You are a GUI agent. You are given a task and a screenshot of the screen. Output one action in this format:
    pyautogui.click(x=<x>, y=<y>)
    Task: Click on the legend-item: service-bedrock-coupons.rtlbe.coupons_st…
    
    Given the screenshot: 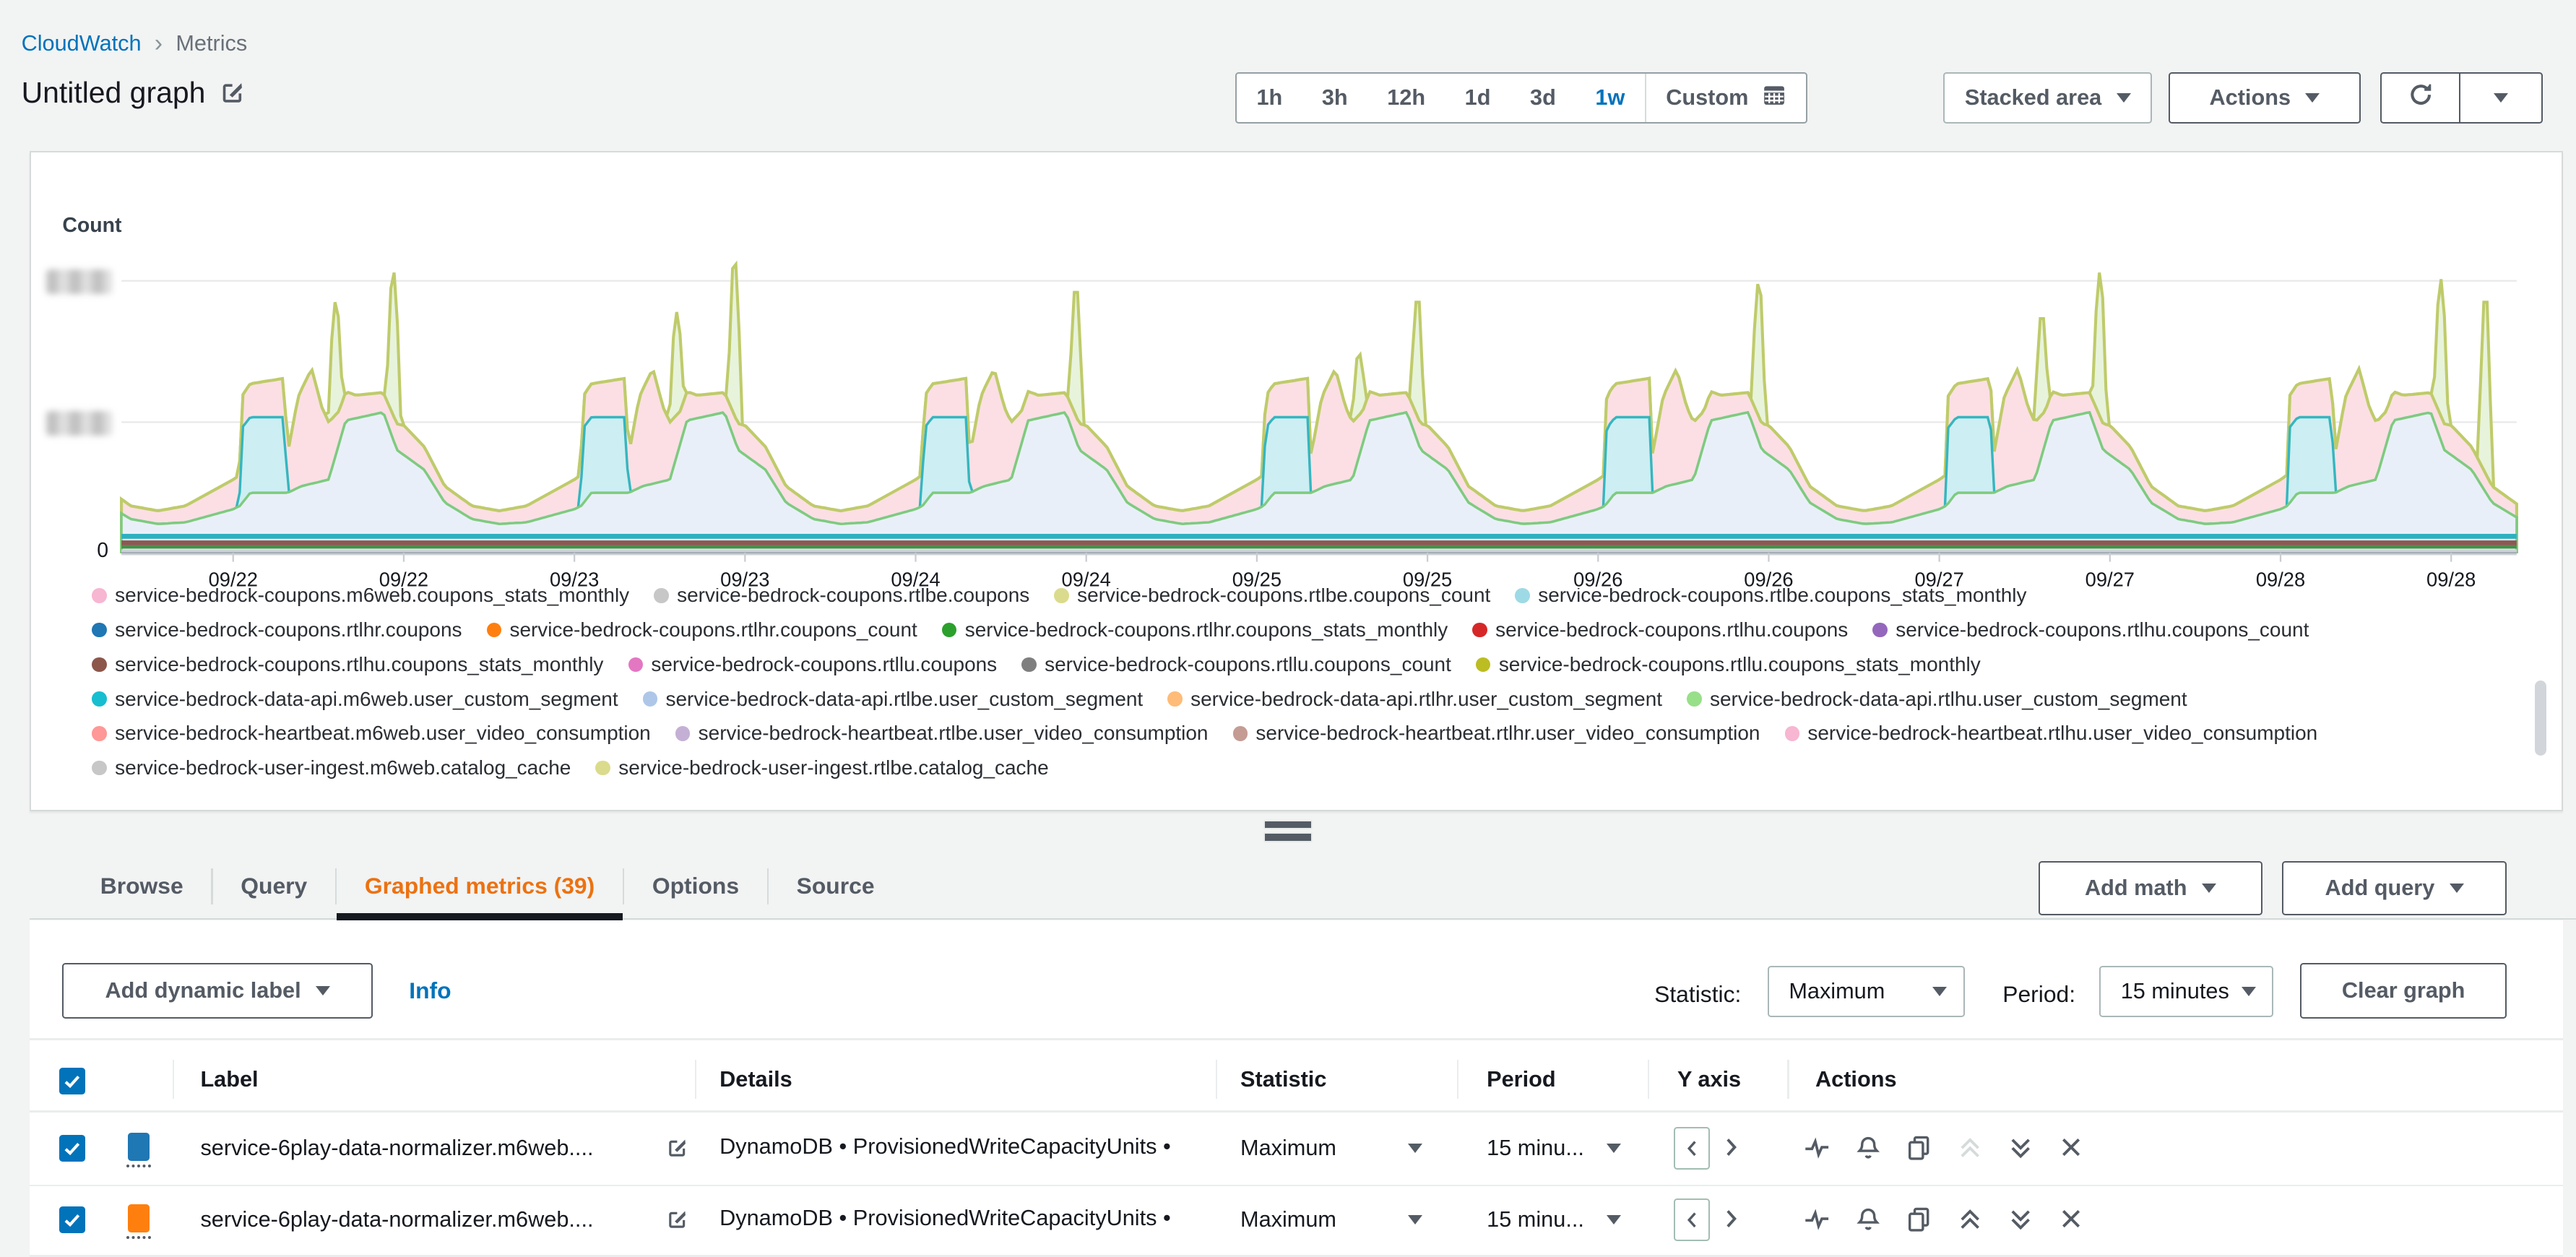 What is the action you would take?
    pyautogui.click(x=1771, y=597)
    